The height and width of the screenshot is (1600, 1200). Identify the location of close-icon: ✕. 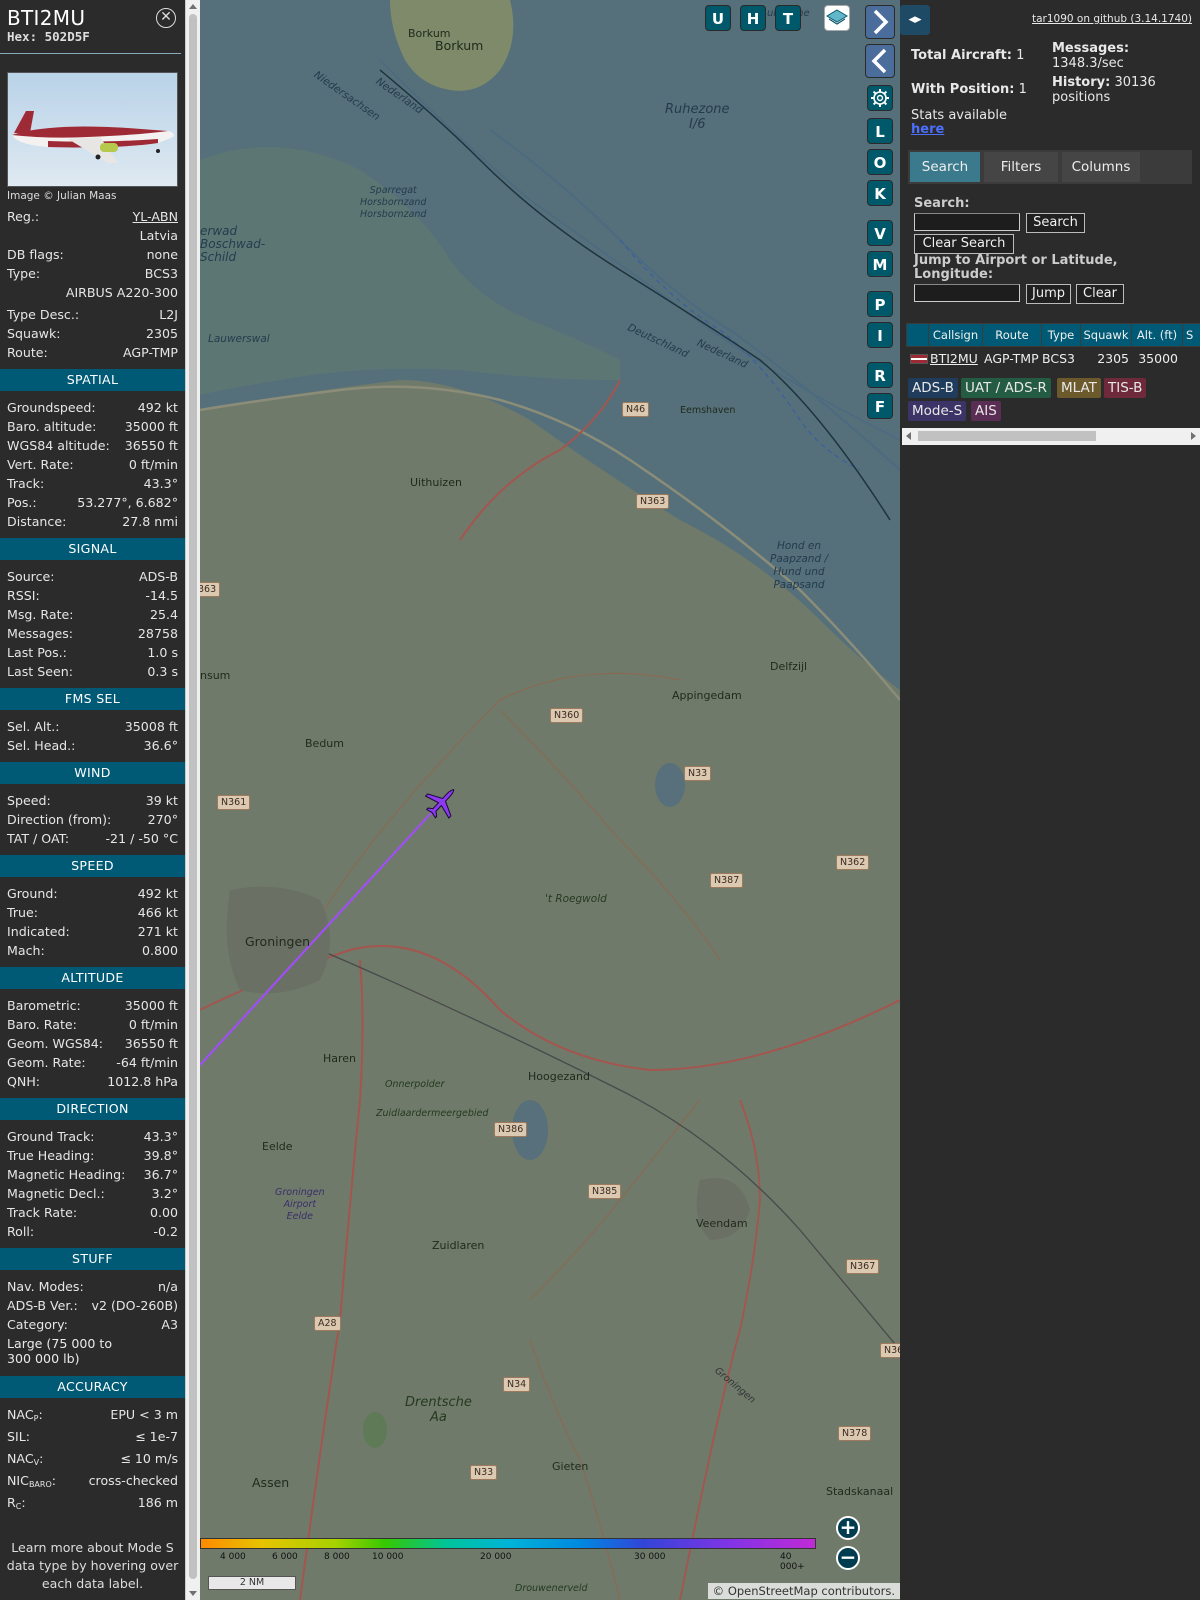
(166, 18).